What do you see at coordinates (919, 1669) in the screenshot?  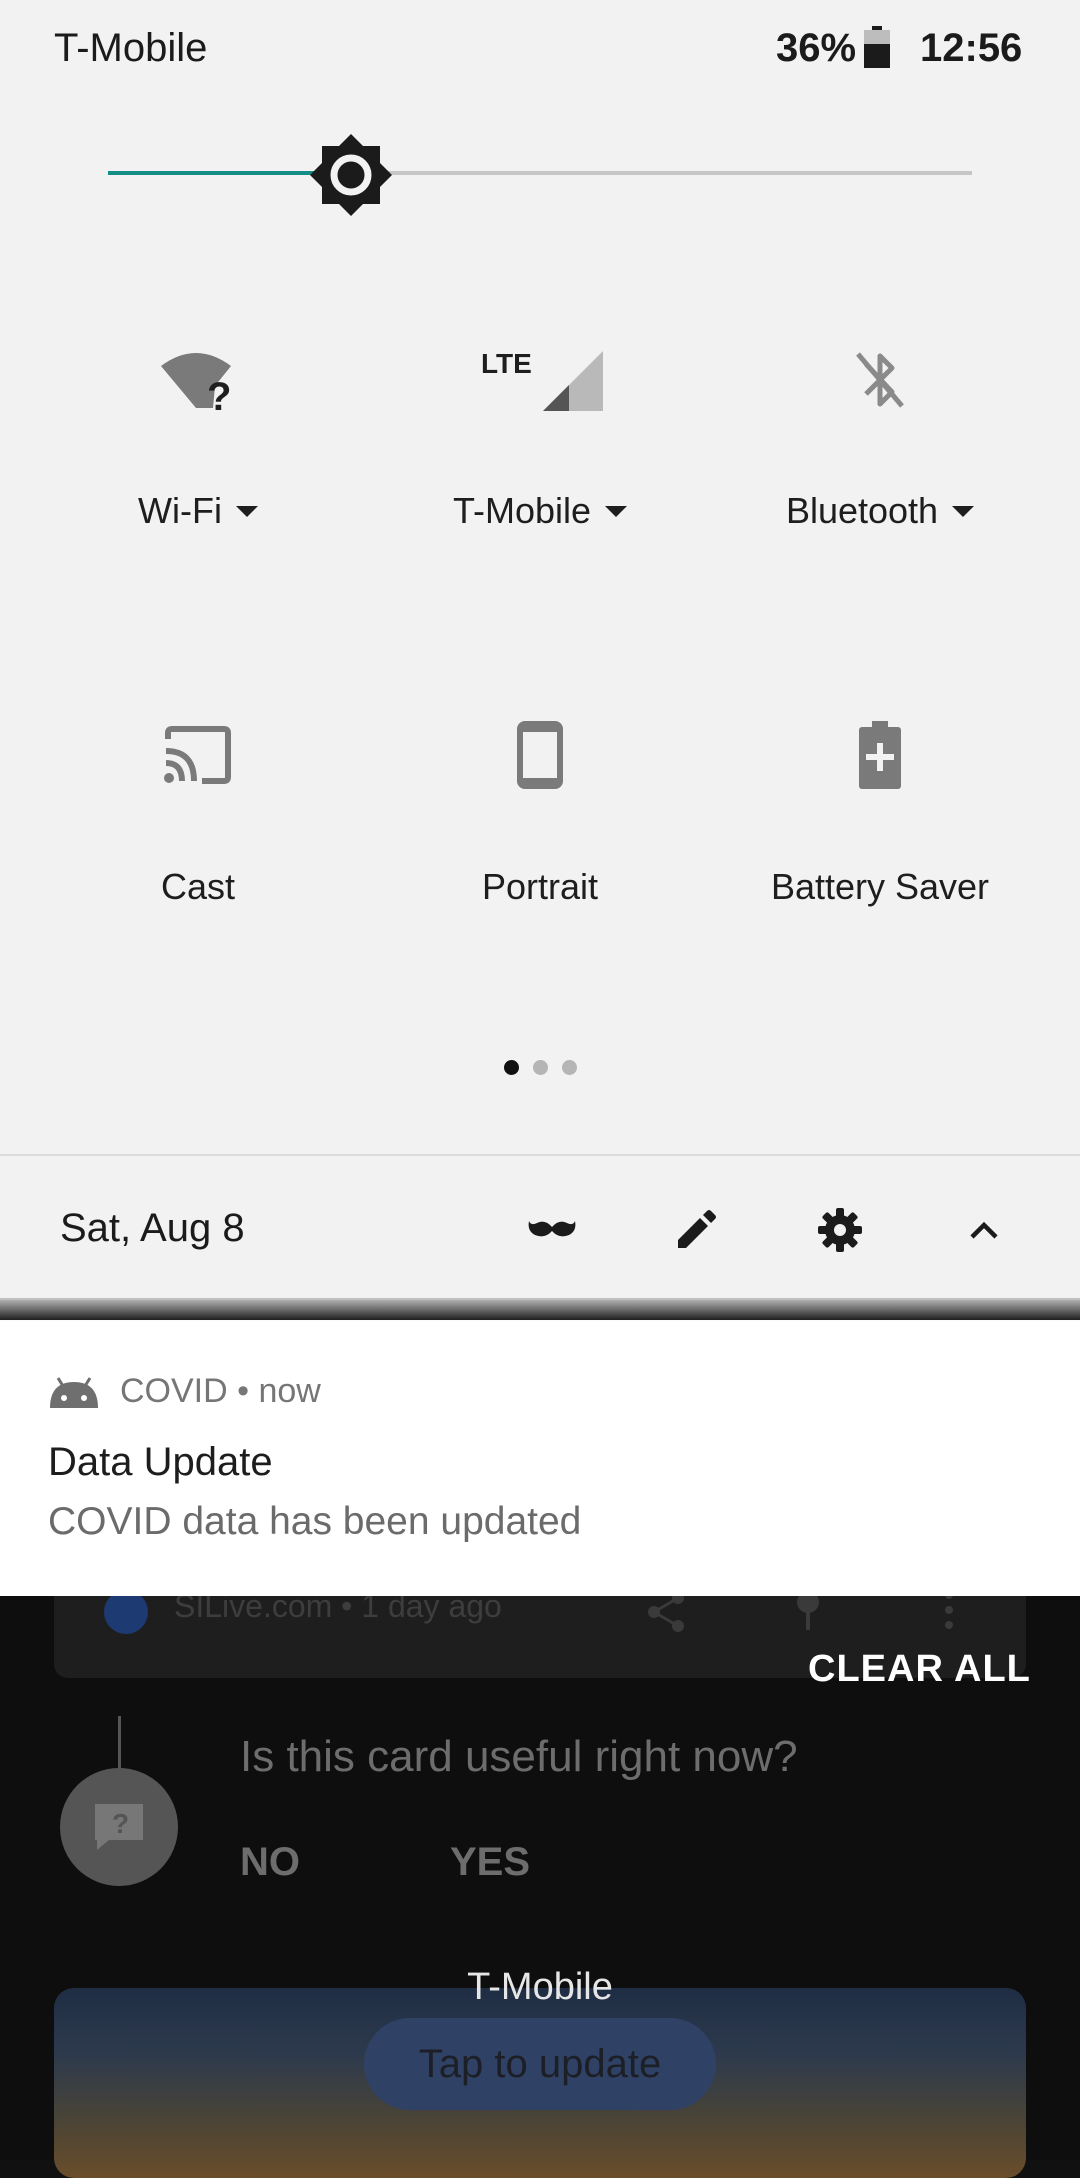 I see `clear-all-button: CLEAR ALL` at bounding box center [919, 1669].